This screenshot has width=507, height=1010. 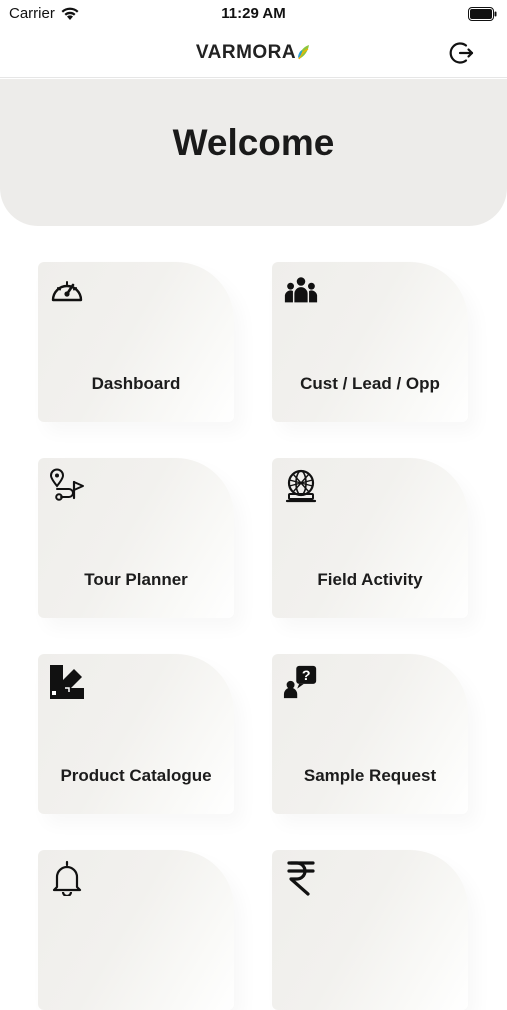 What do you see at coordinates (370, 775) in the screenshot?
I see `tile-label: Sample Request` at bounding box center [370, 775].